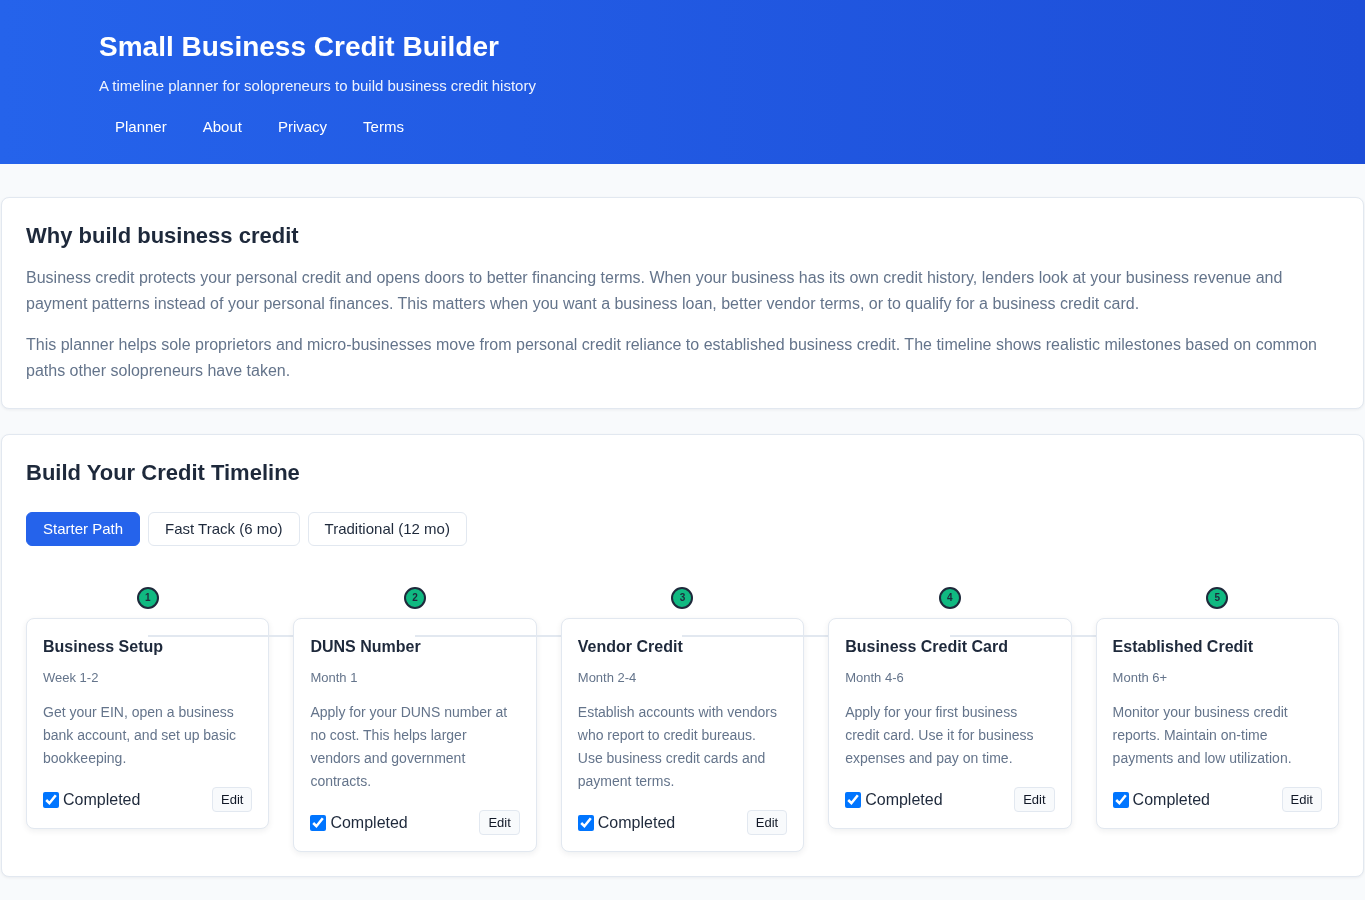 This screenshot has height=900, width=1365. What do you see at coordinates (302, 127) in the screenshot?
I see `nav-link: Privacy` at bounding box center [302, 127].